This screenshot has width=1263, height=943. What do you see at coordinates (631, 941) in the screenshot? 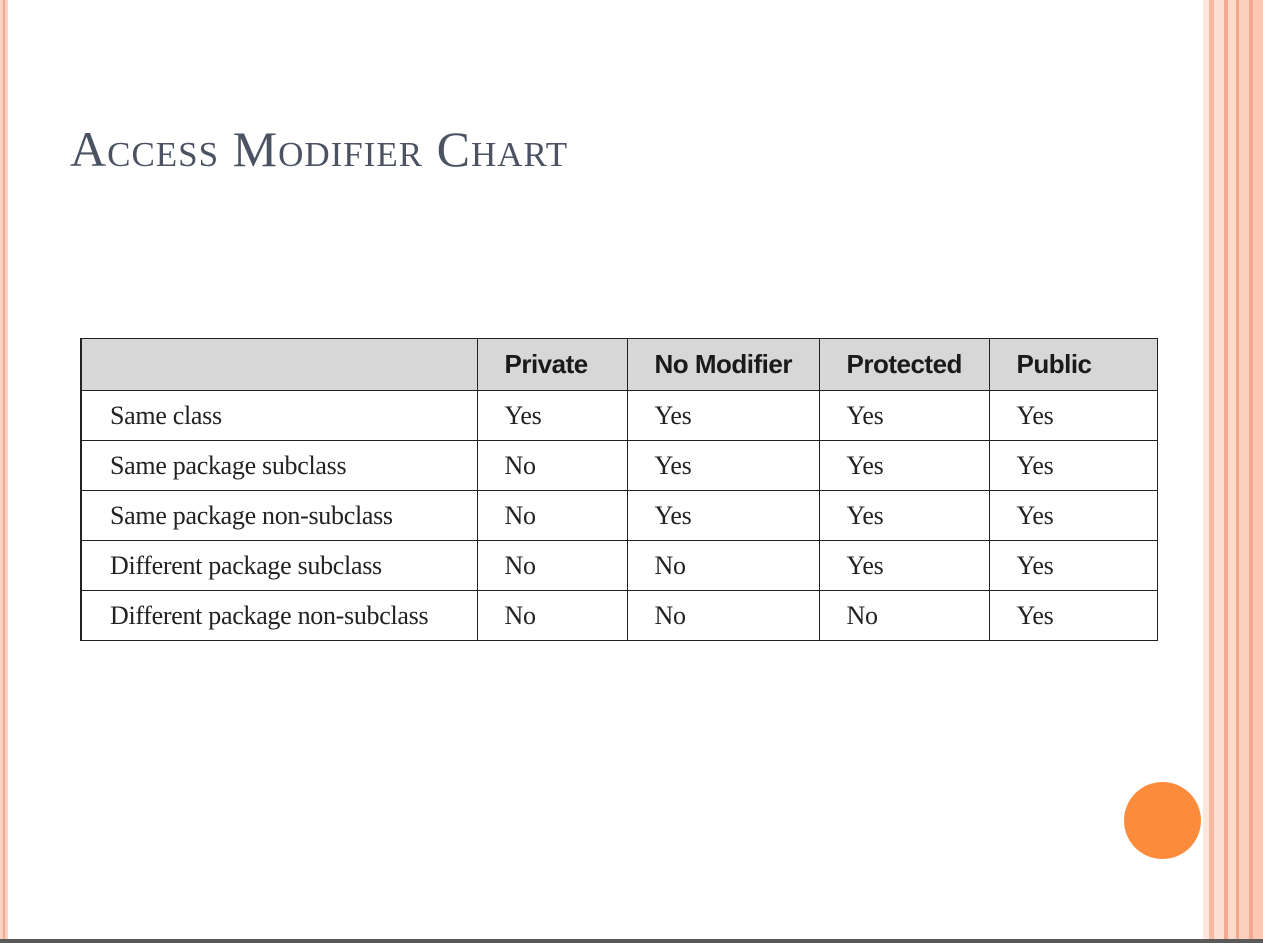
I see `bottom-border-line` at bounding box center [631, 941].